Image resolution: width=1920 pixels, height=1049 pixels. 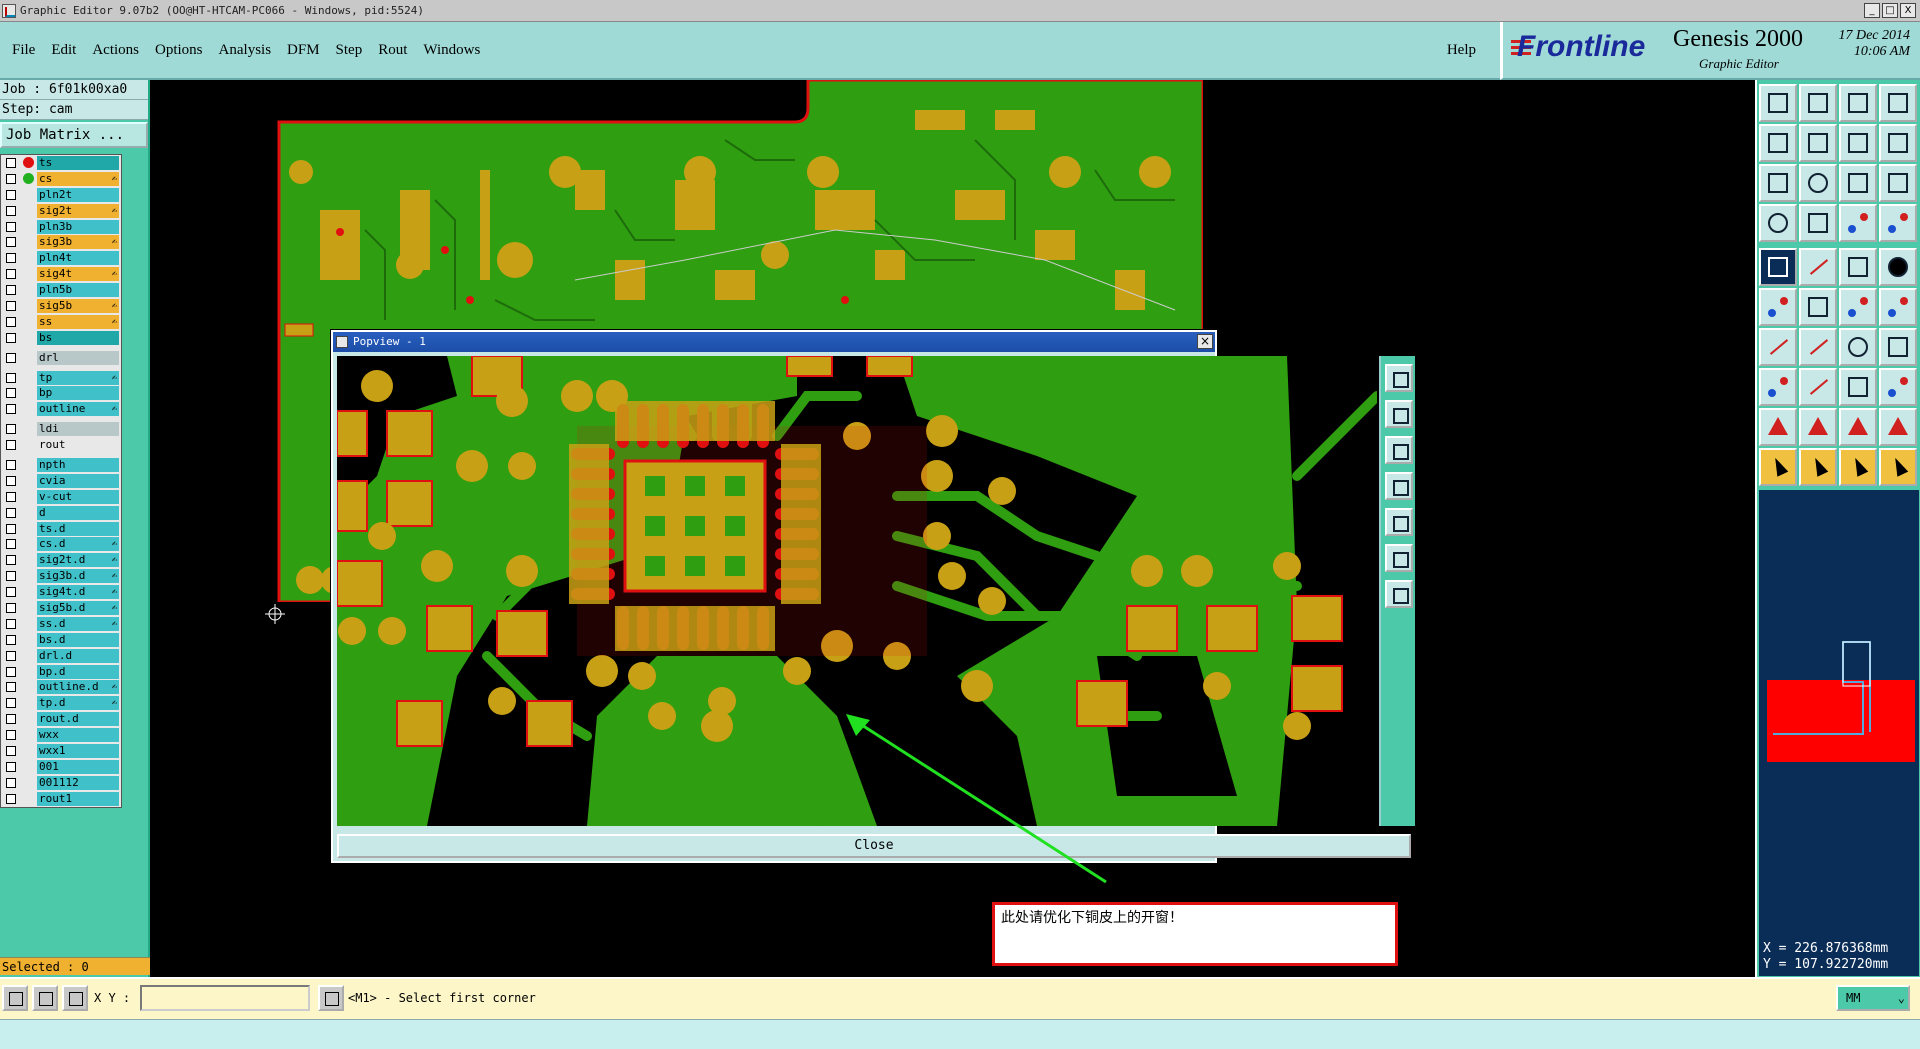 I want to click on layer-compare-icon, so click(x=1858, y=223).